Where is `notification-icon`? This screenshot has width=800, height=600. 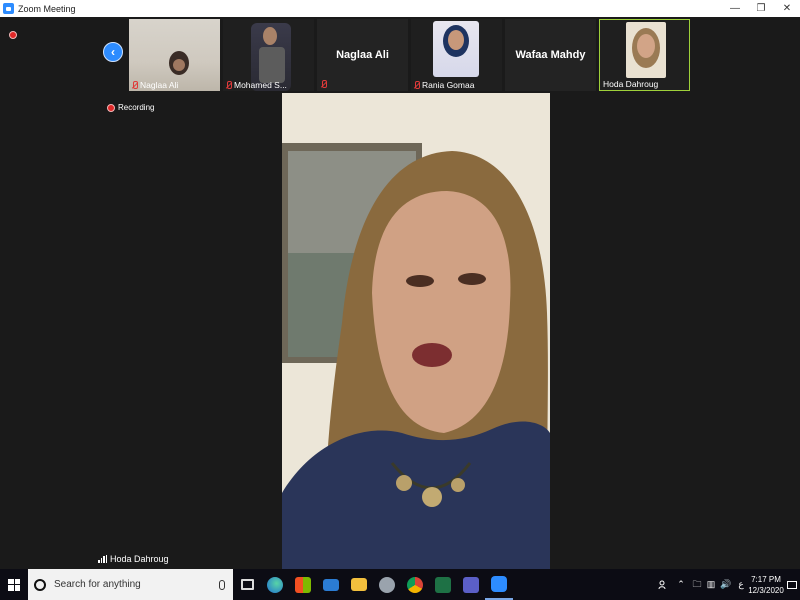
notification-icon is located at coordinates (792, 584).